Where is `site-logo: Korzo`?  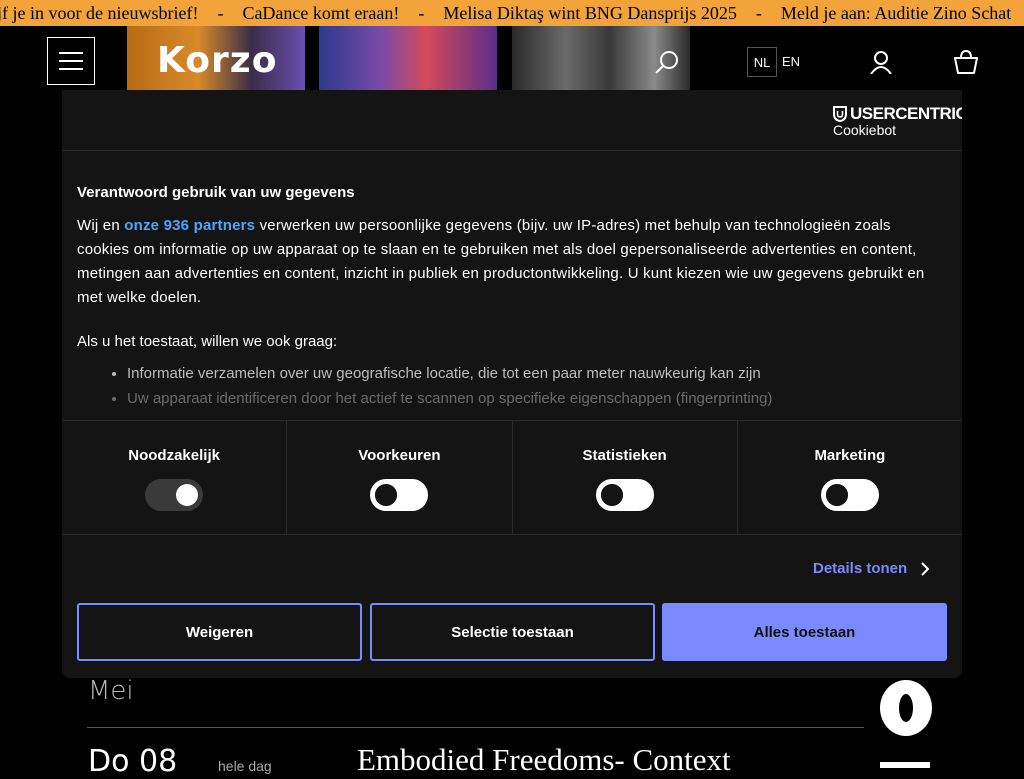 site-logo: Korzo is located at coordinates (217, 60).